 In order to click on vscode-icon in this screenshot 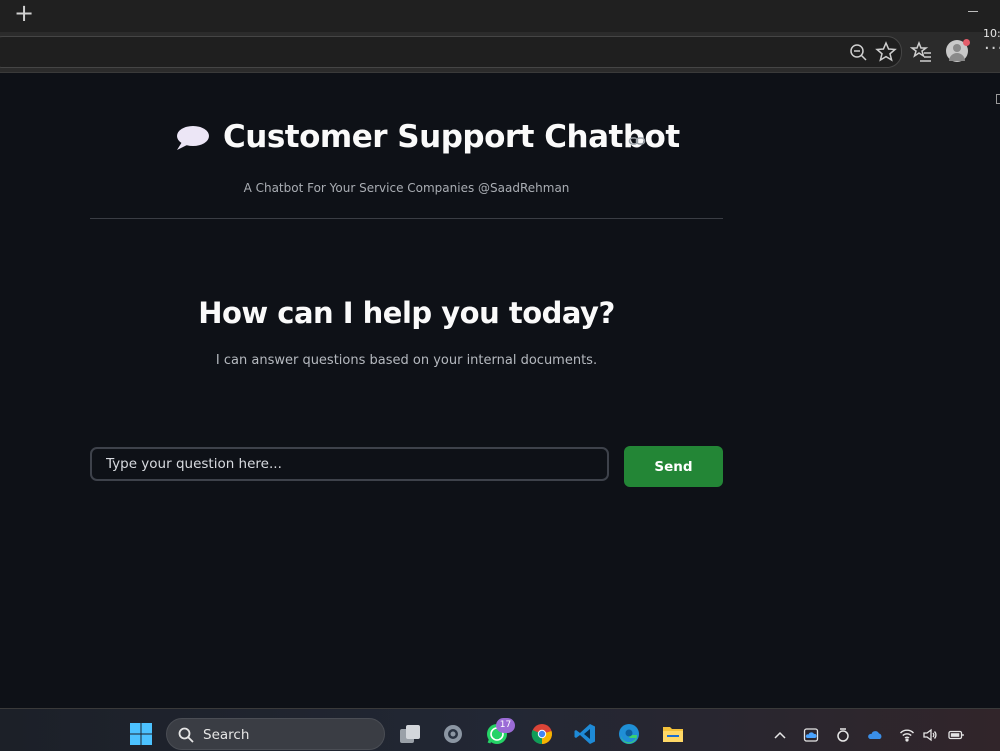, I will do `click(585, 734)`.